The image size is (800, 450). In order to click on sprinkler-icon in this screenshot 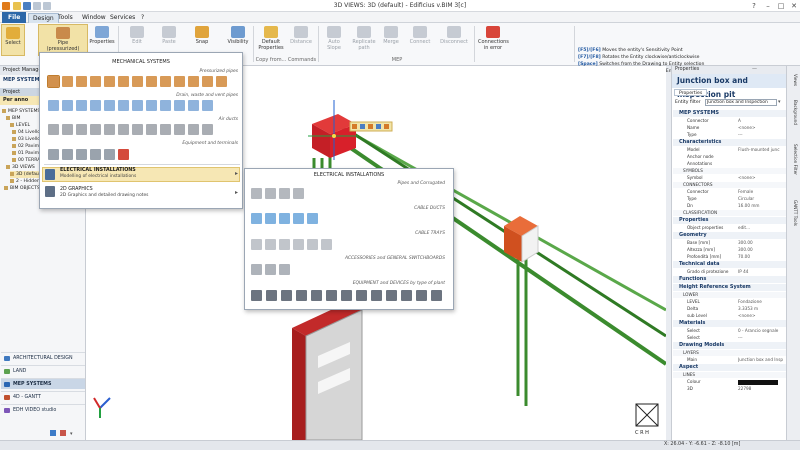, I will do `click(109, 154)`.